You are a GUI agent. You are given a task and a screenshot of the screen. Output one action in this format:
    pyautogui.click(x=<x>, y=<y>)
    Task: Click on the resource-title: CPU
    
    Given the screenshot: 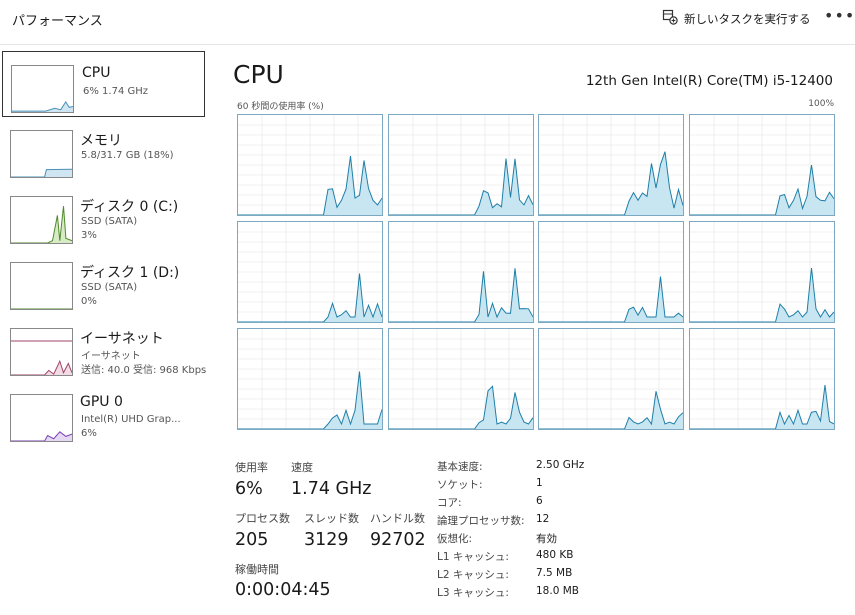 What is the action you would take?
    pyautogui.click(x=258, y=74)
    